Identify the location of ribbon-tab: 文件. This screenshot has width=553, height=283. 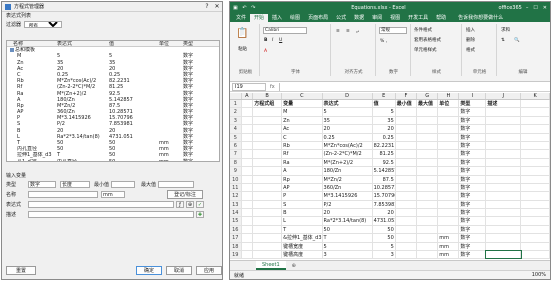
(241, 18).